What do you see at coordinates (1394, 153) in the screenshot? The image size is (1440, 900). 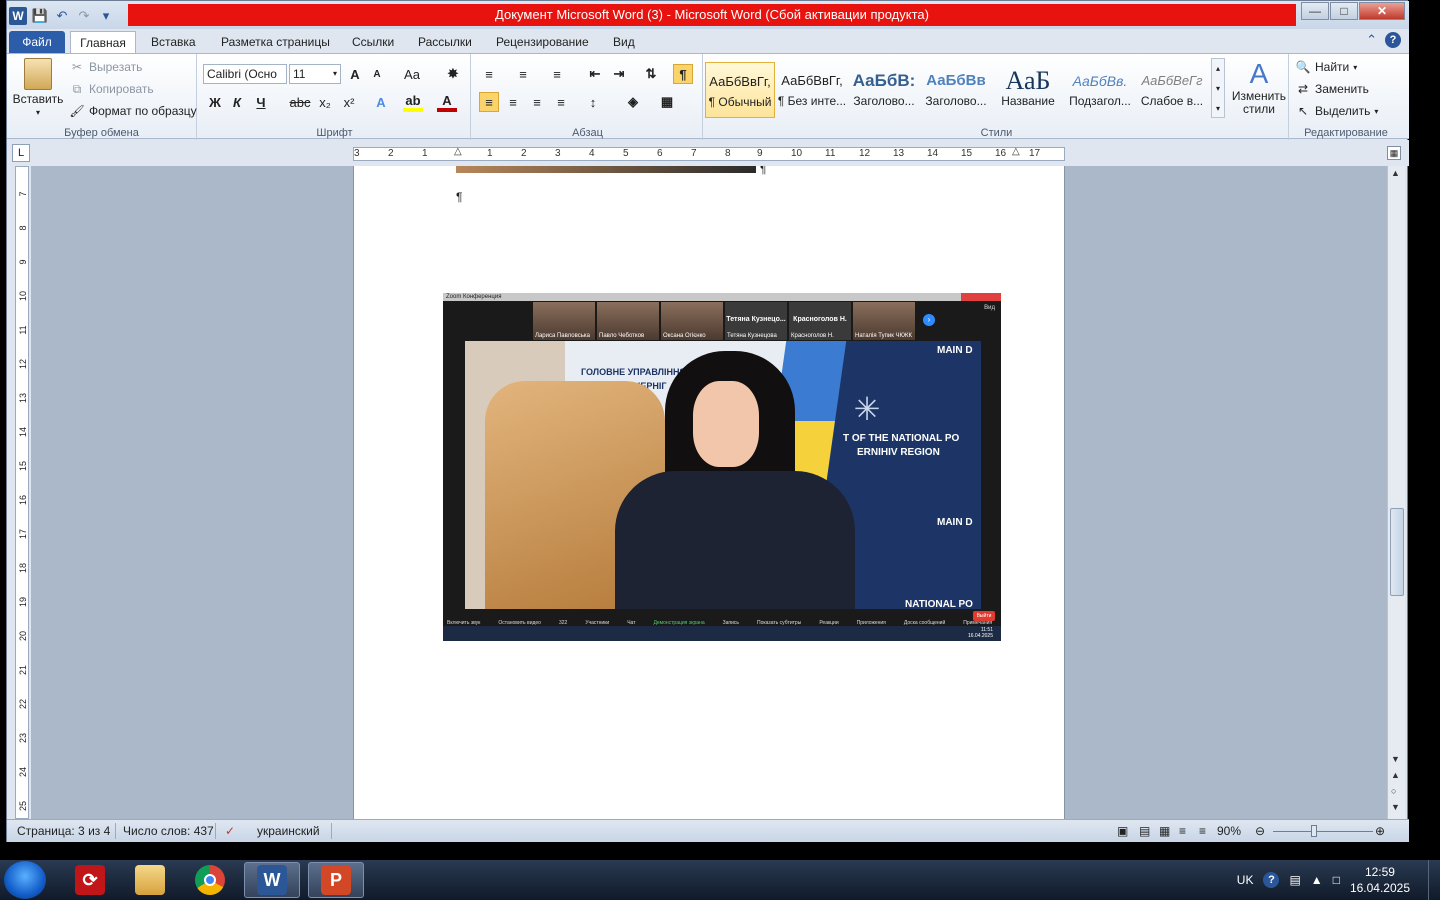 I see `view-ruler-icon: ▦` at bounding box center [1394, 153].